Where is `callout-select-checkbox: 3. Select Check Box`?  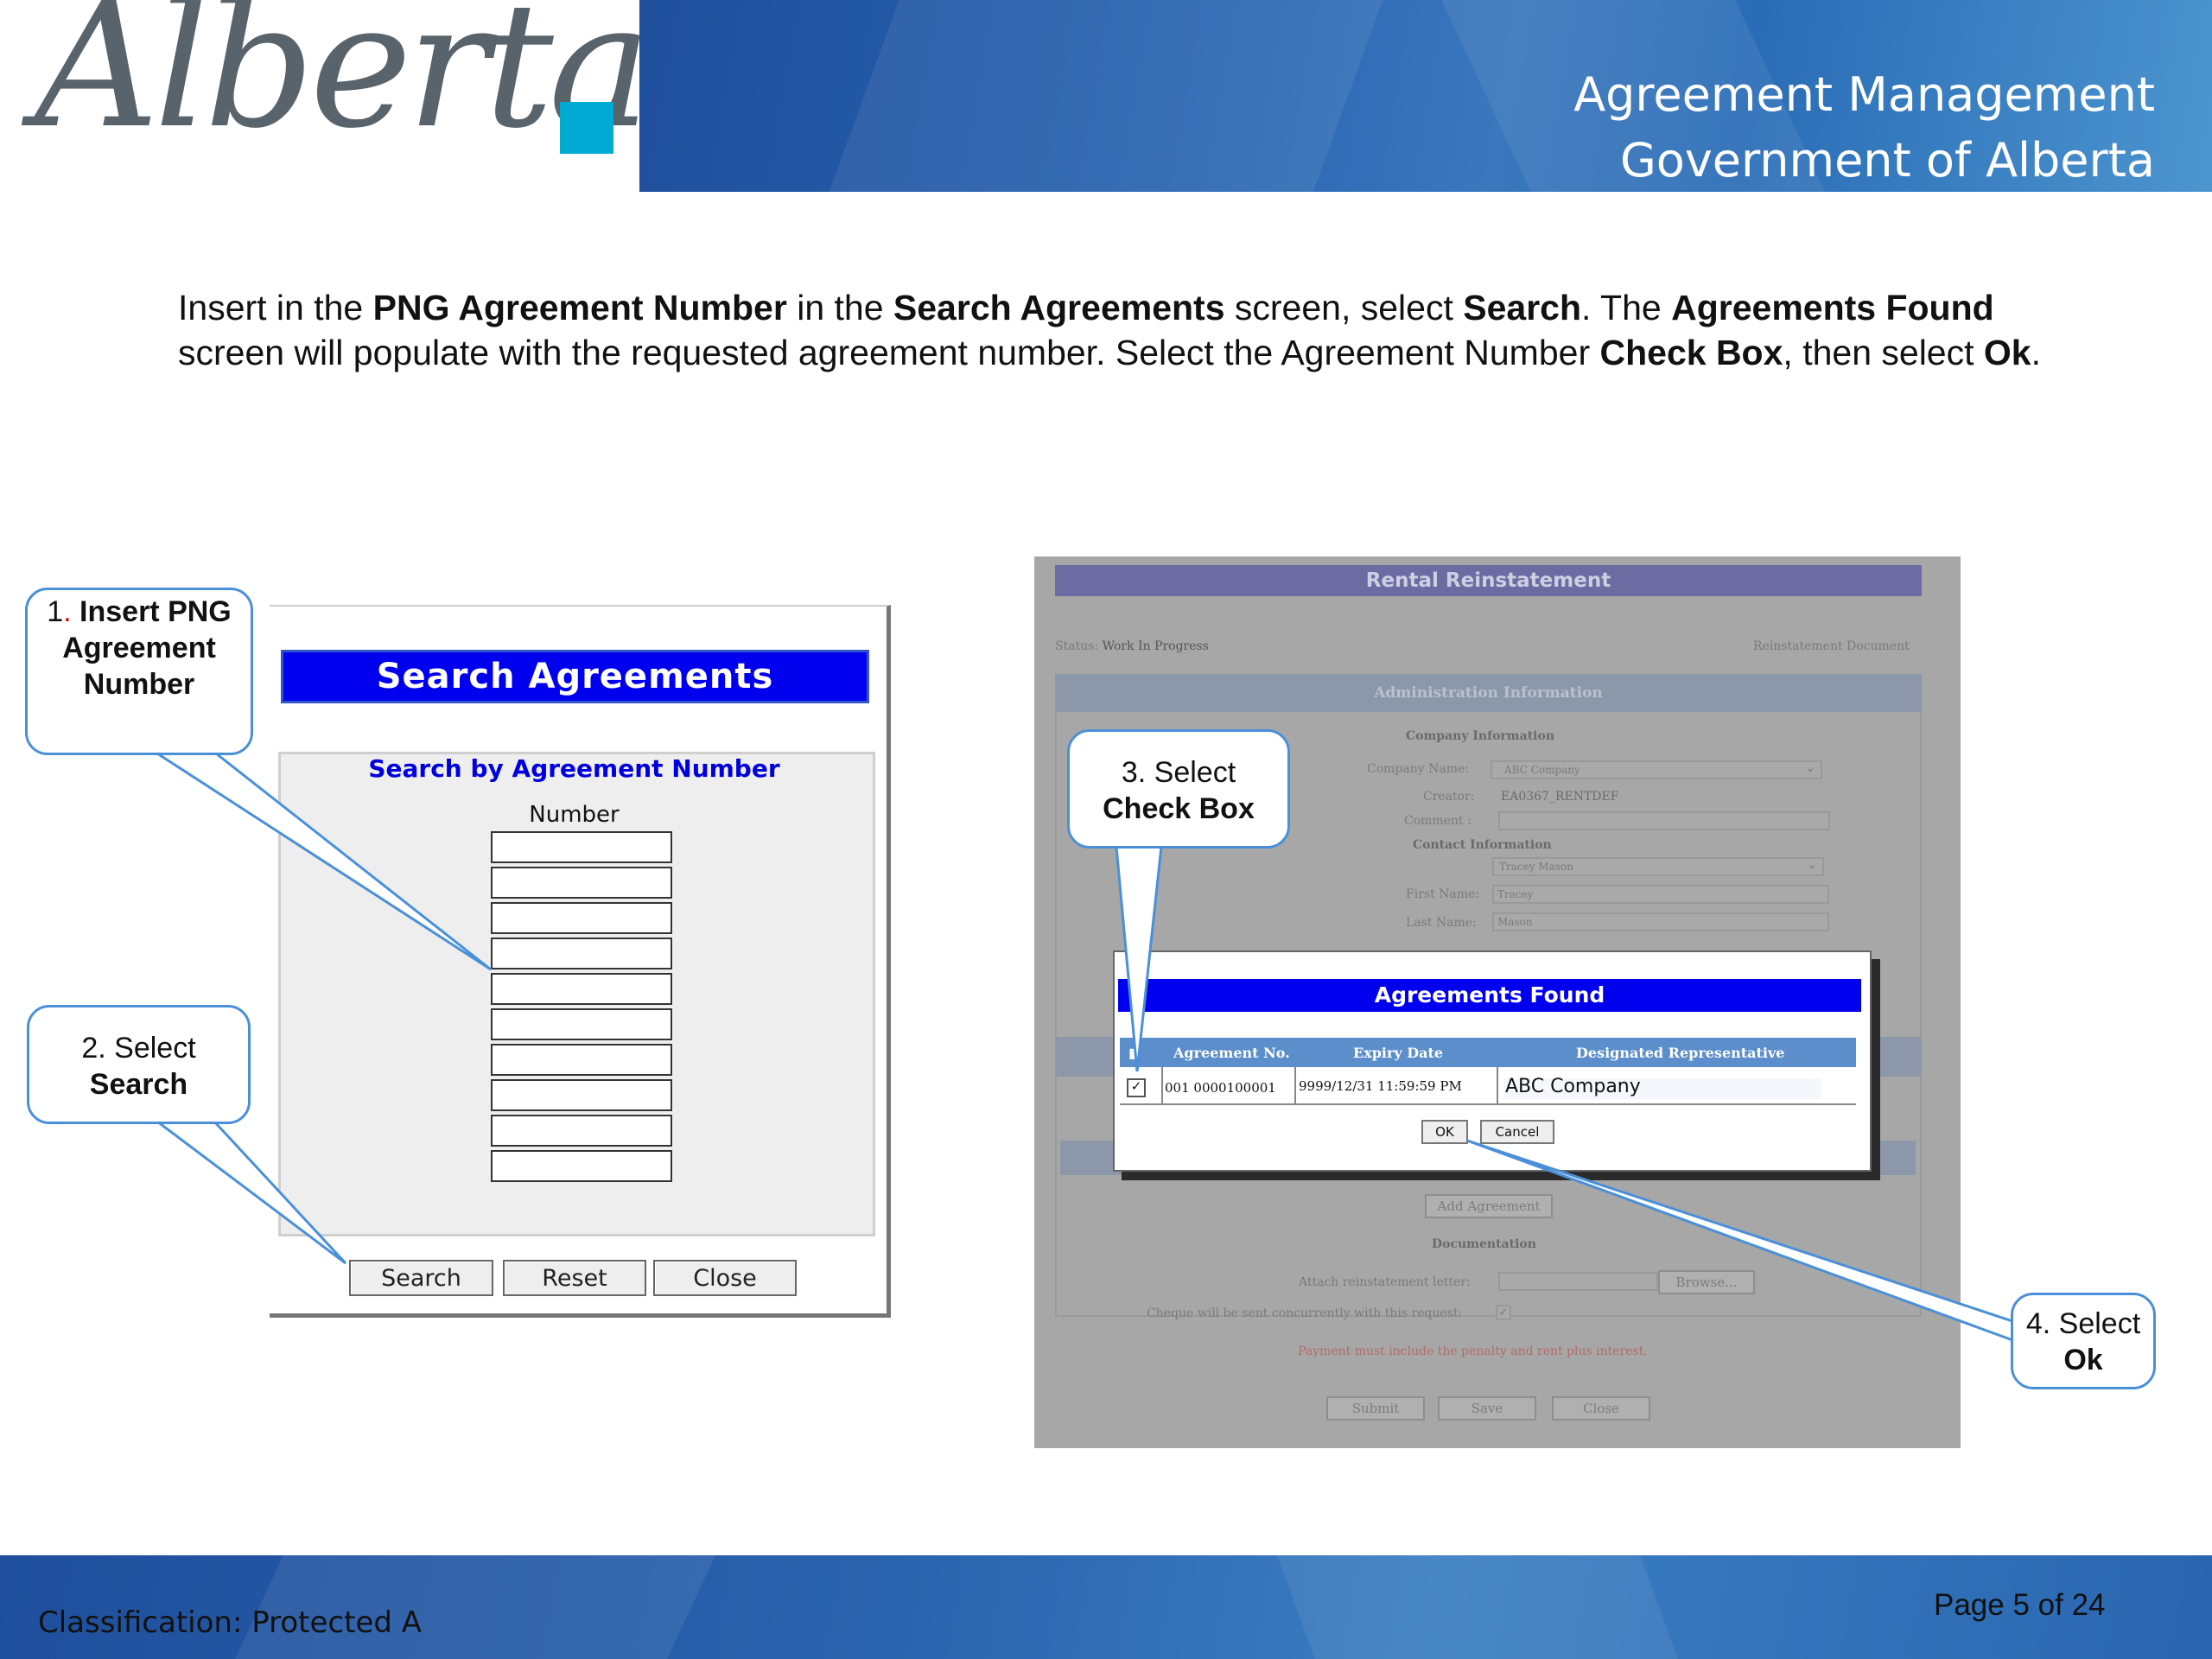
callout-select-checkbox: 3. Select Check Box is located at coordinates (1178, 789).